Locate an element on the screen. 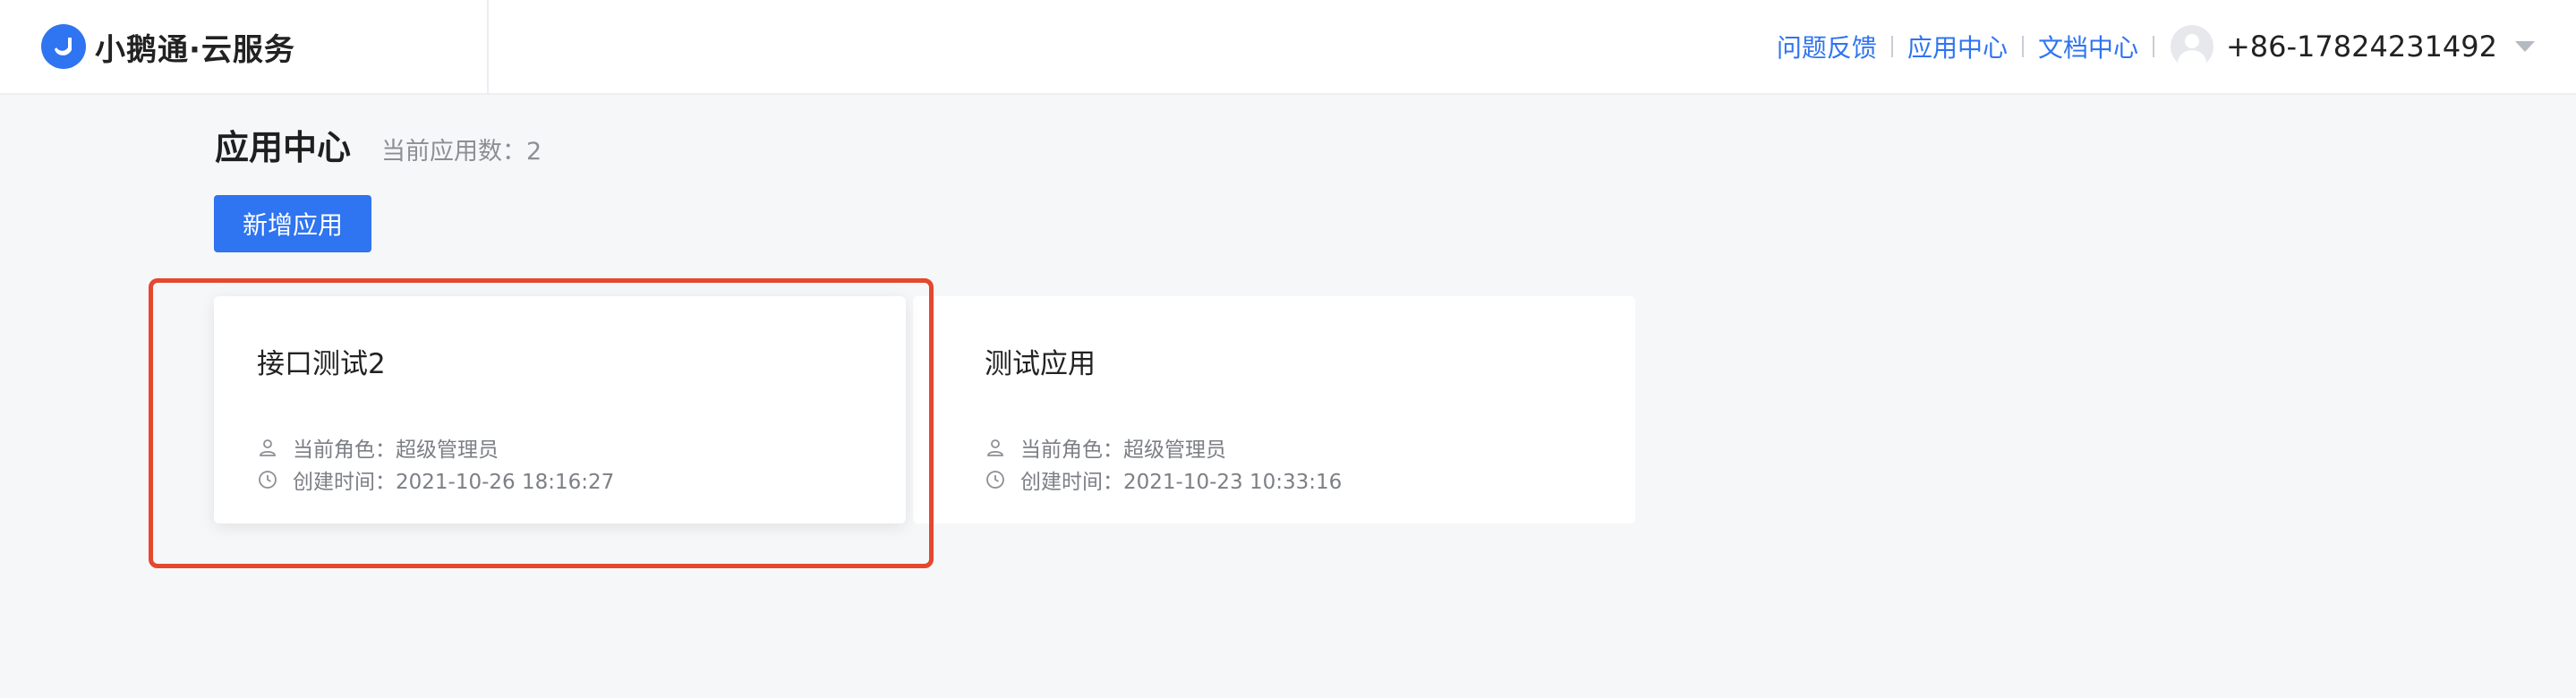  app-card-title: 接口测试2 is located at coordinates (321, 364).